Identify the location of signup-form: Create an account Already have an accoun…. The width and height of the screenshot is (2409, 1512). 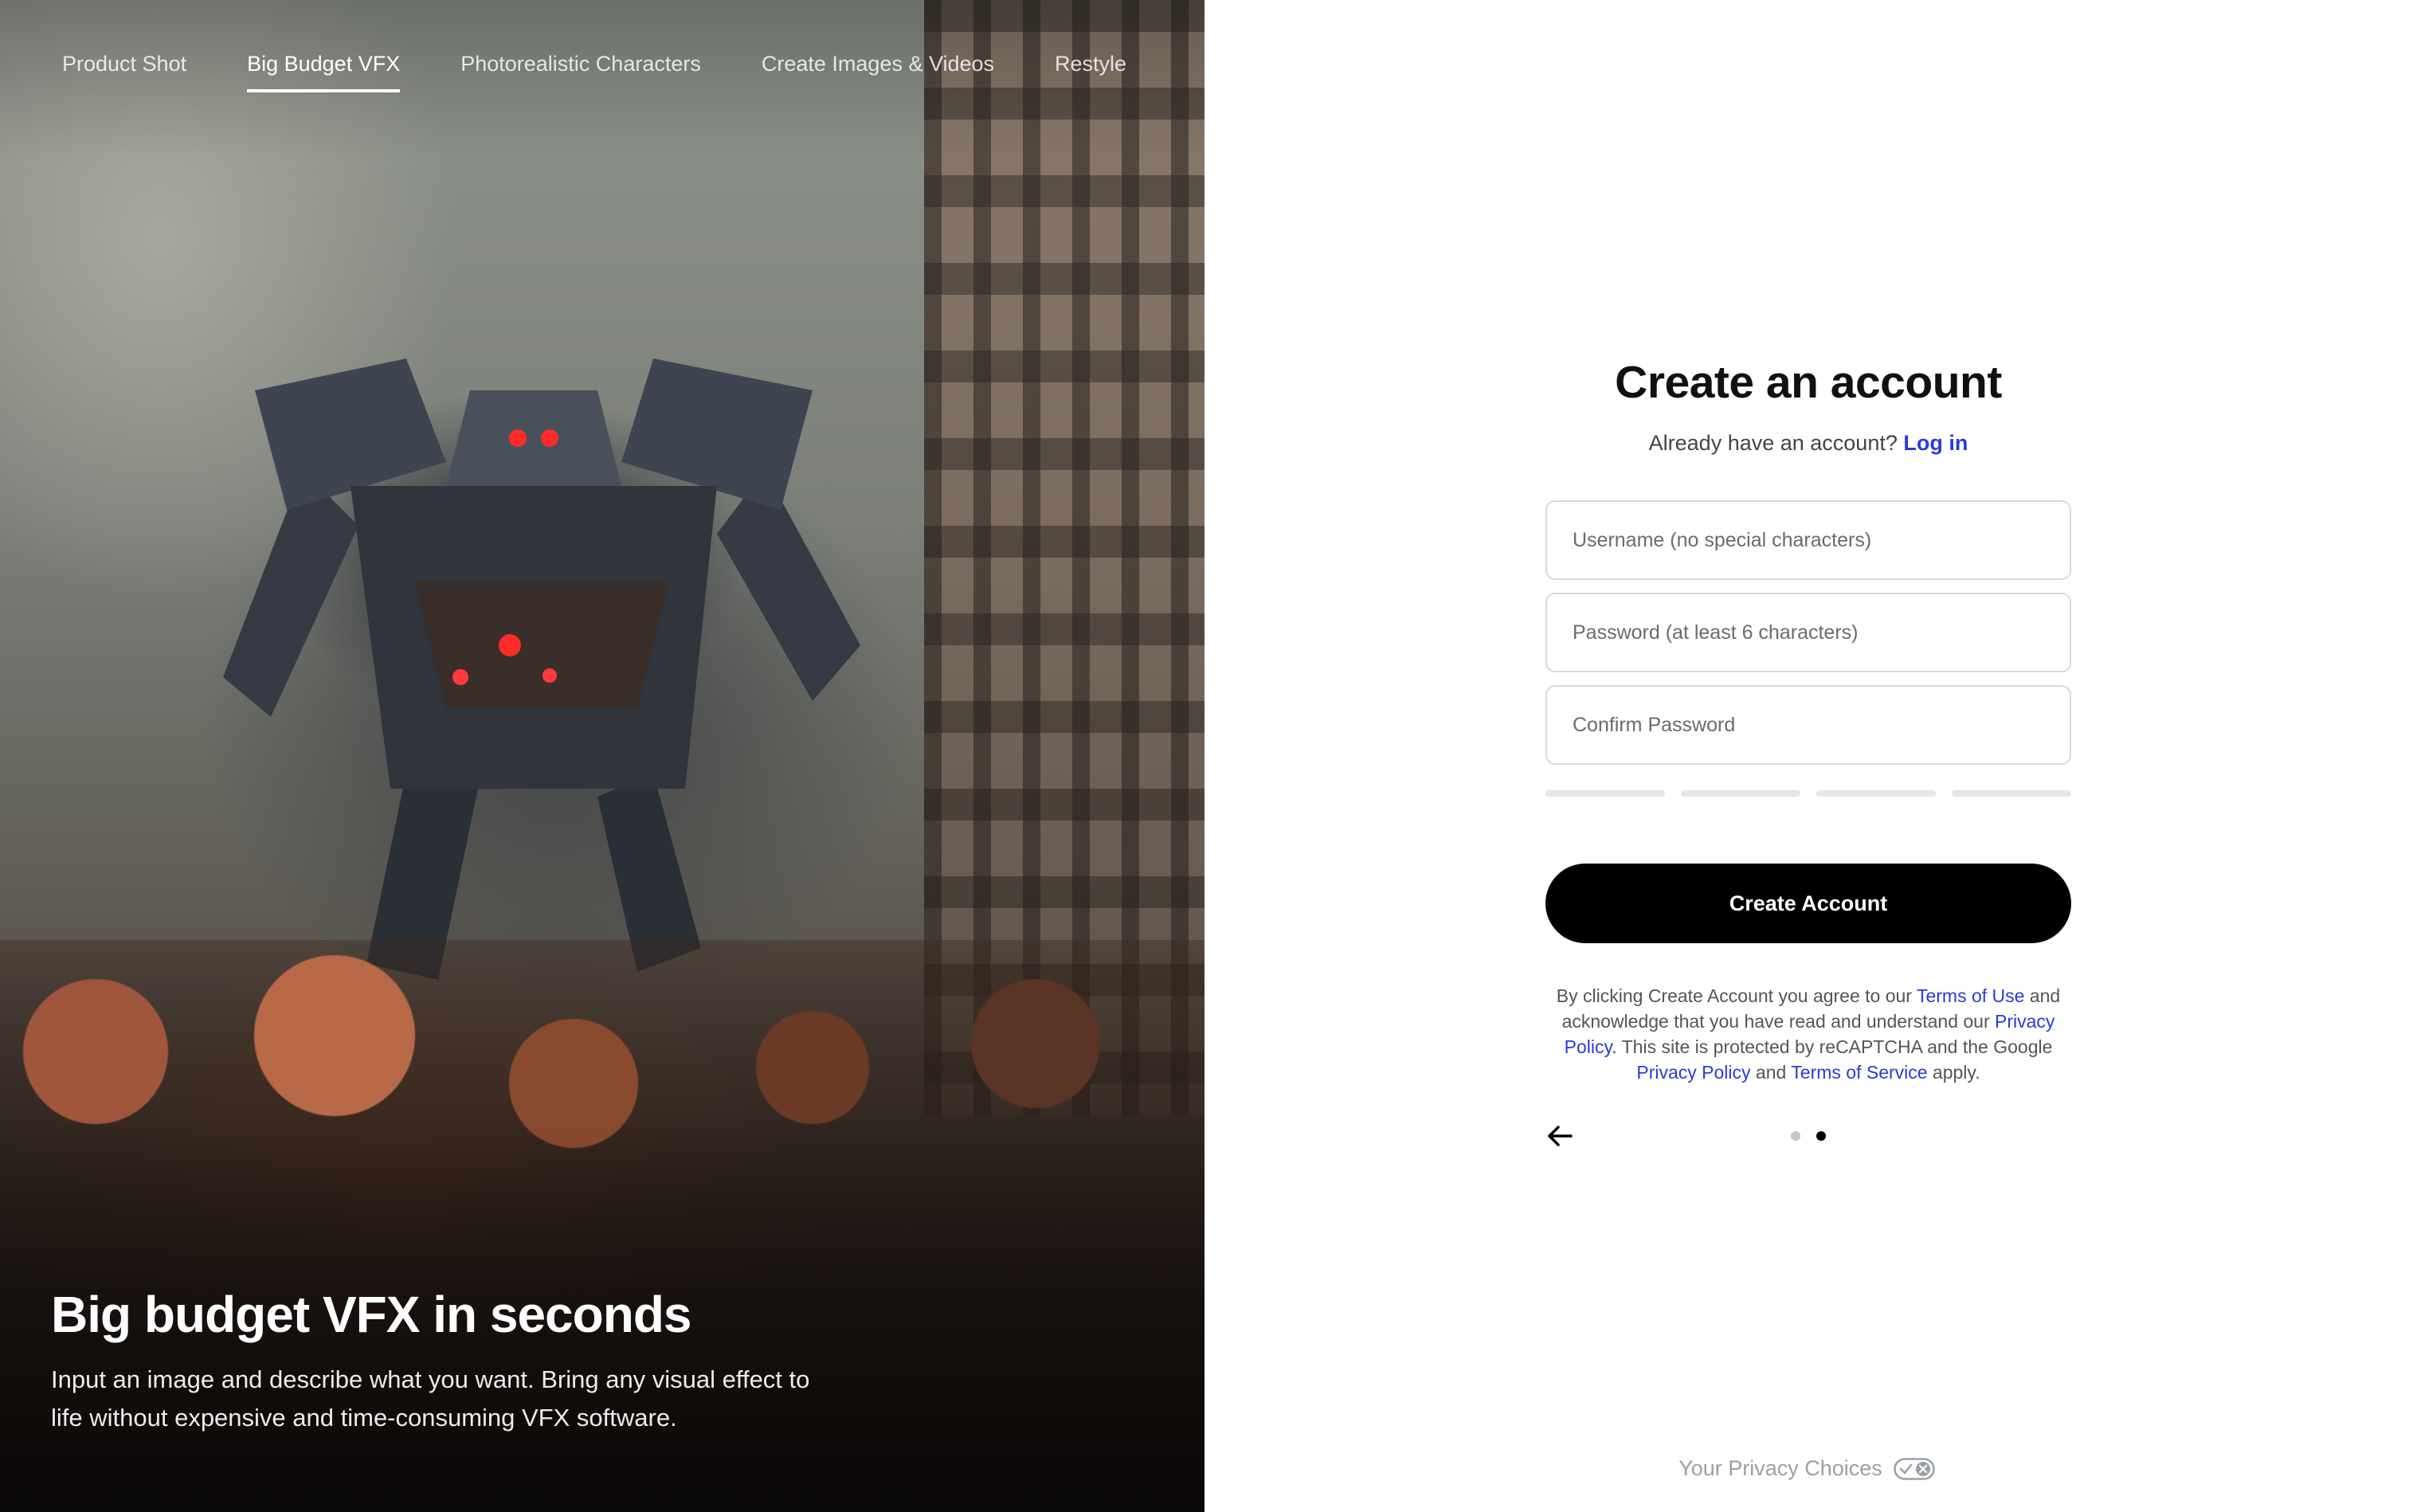
(1808, 751).